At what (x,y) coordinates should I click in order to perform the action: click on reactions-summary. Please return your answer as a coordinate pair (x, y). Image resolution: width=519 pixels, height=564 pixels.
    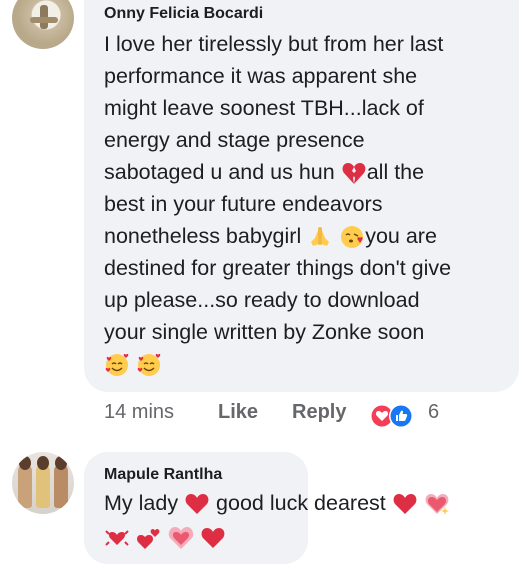
    Looking at the image, I should click on (394, 416).